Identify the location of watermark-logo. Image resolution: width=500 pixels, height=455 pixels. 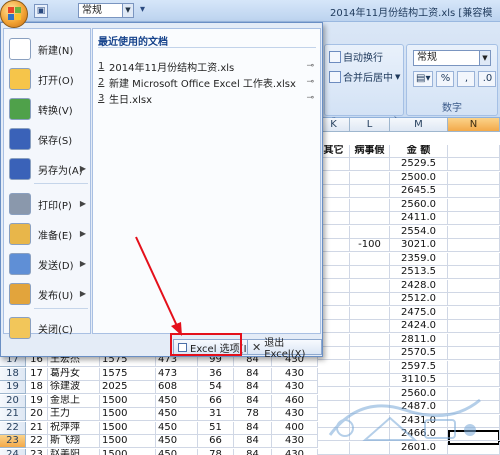
(404, 419).